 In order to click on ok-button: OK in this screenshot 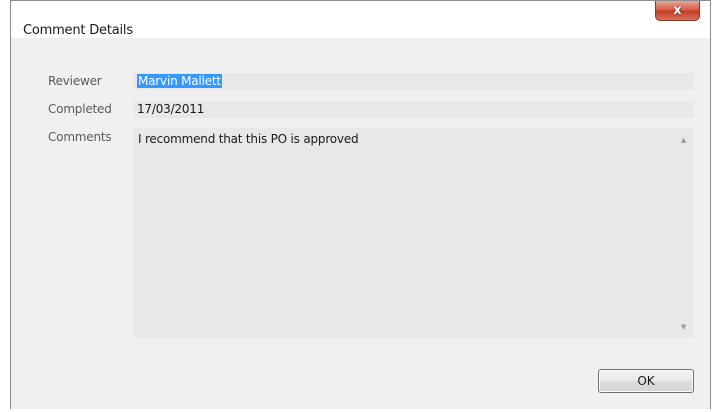, I will do `click(646, 381)`.